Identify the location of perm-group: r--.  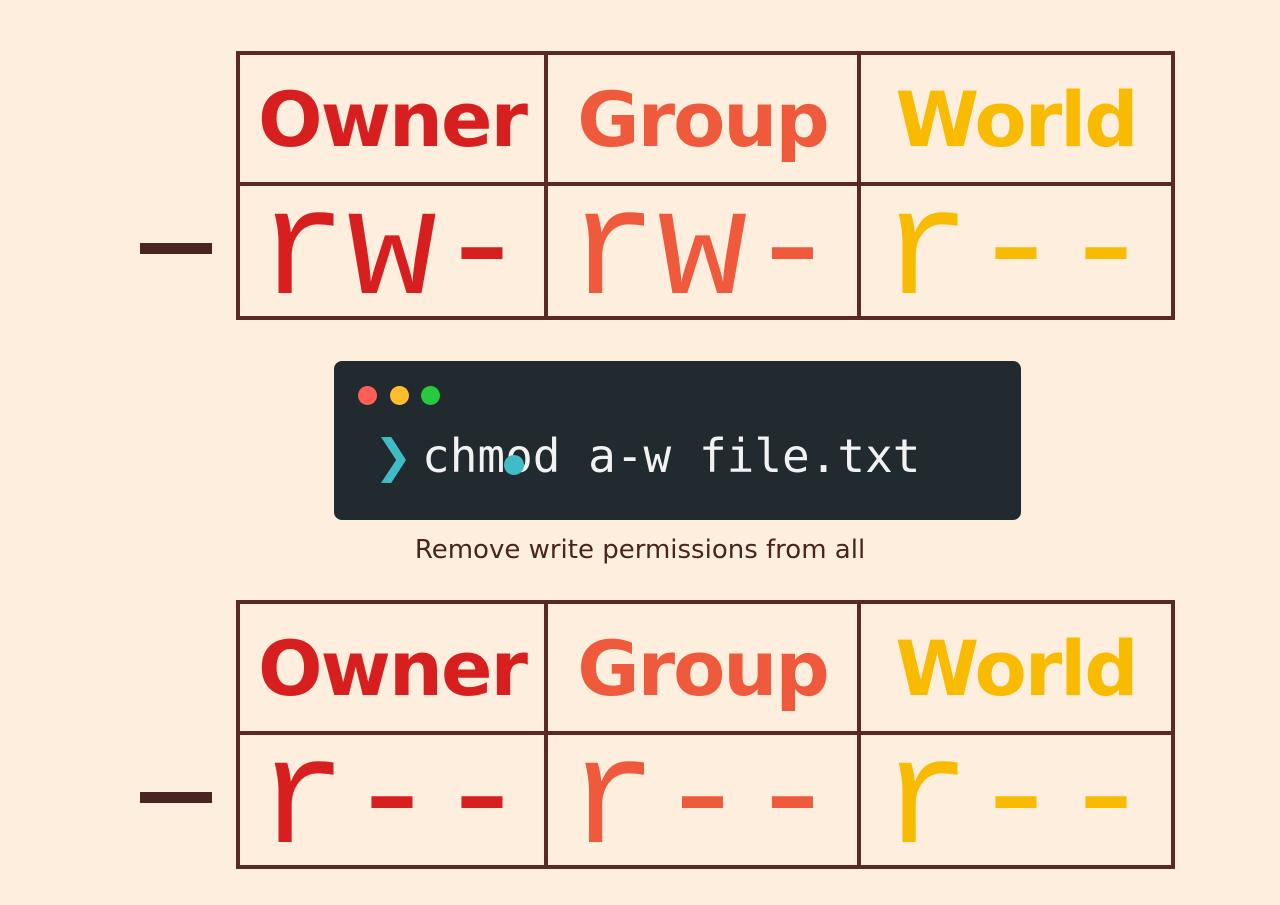
(702, 800).